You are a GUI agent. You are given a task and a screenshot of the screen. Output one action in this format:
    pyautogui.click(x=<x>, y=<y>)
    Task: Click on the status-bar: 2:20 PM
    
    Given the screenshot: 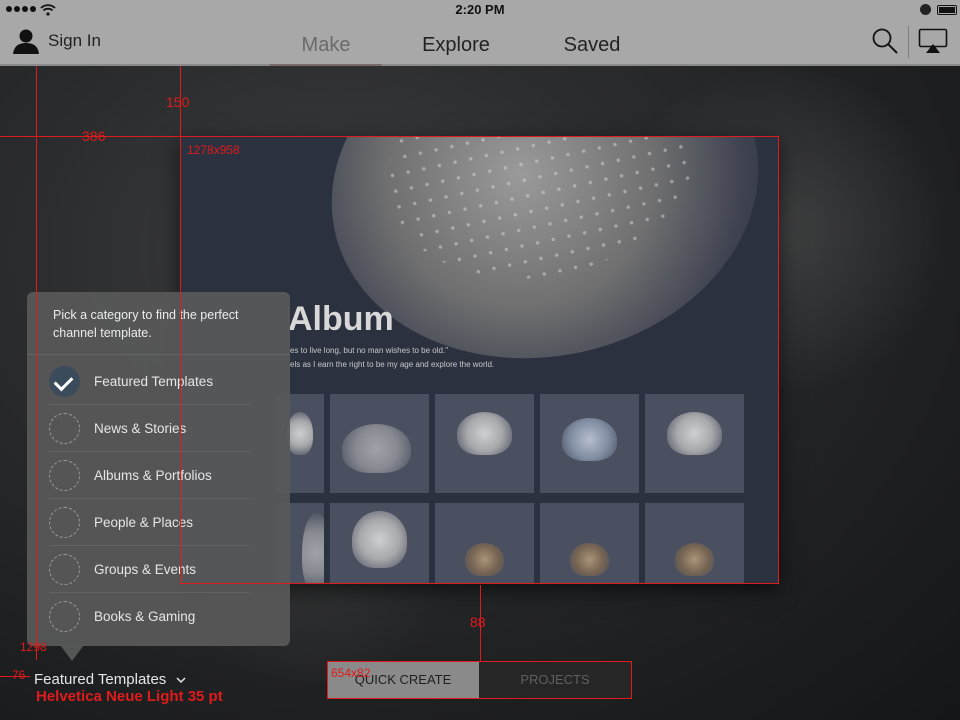 What is the action you would take?
    pyautogui.click(x=480, y=10)
    